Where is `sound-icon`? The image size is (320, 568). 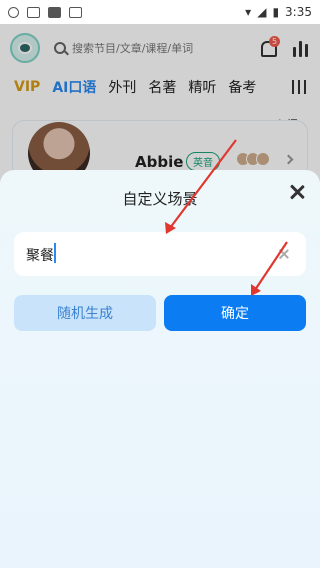
sound-icon is located at coordinates (13, 12).